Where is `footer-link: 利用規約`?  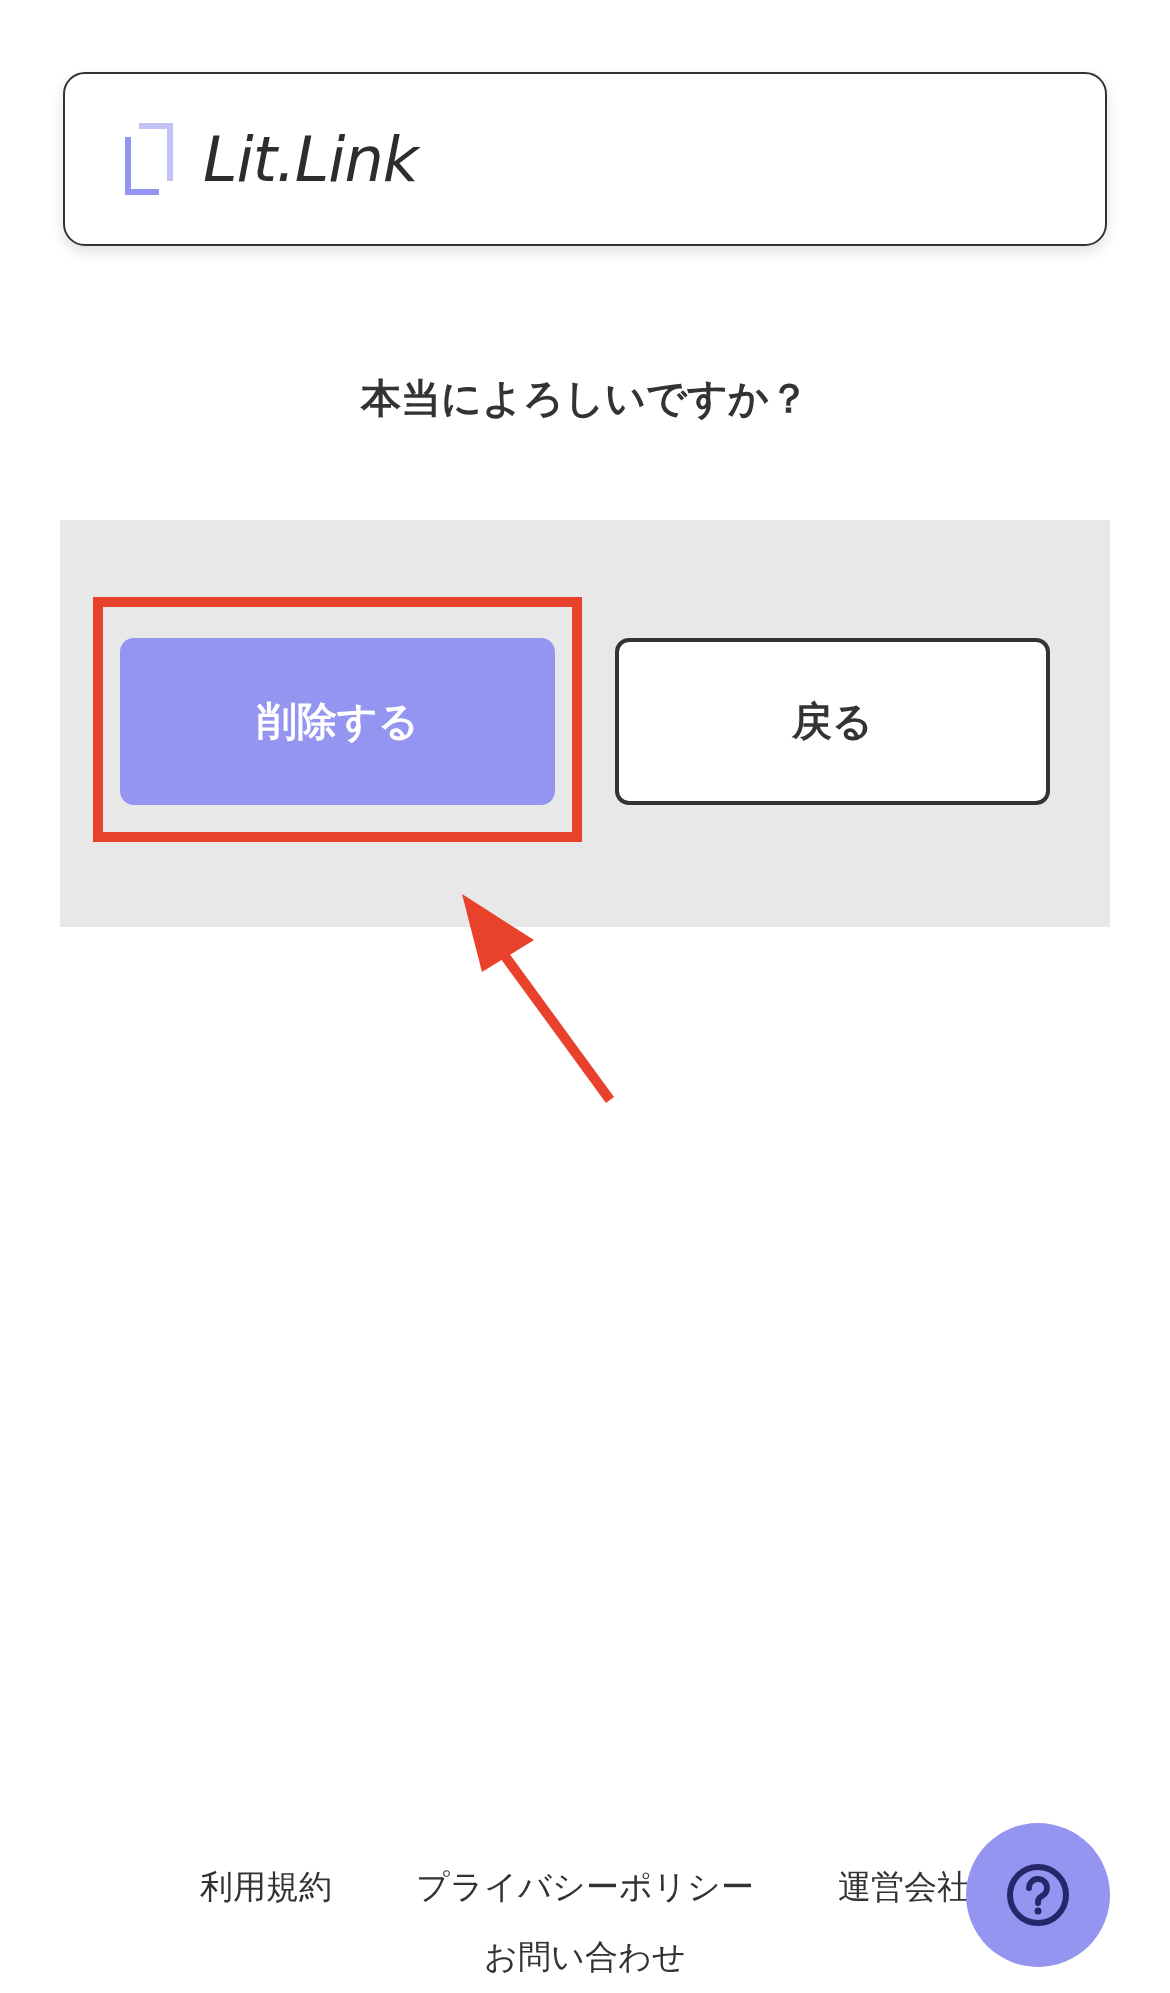
footer-link: 利用規約 is located at coordinates (266, 1887).